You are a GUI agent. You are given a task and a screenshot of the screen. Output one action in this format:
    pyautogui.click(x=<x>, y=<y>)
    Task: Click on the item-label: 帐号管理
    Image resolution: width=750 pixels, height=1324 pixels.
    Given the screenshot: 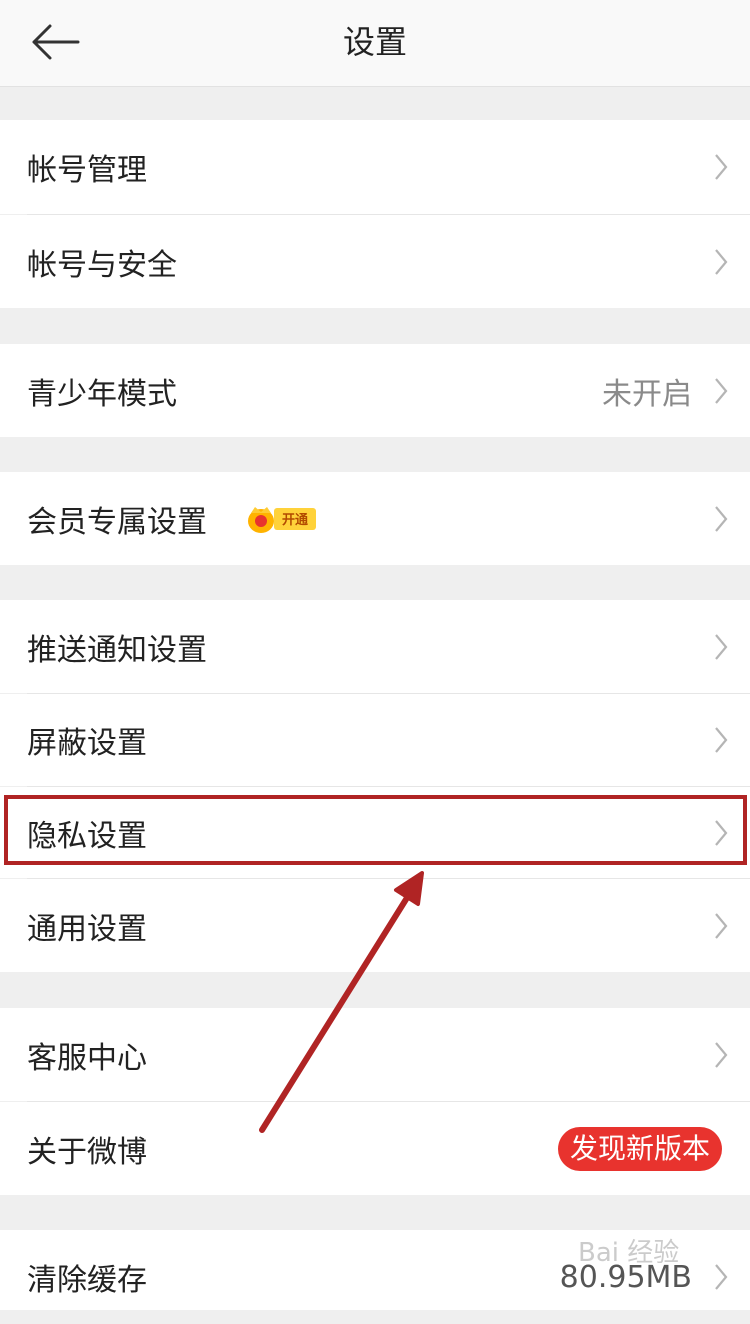 What is the action you would take?
    pyautogui.click(x=87, y=170)
    